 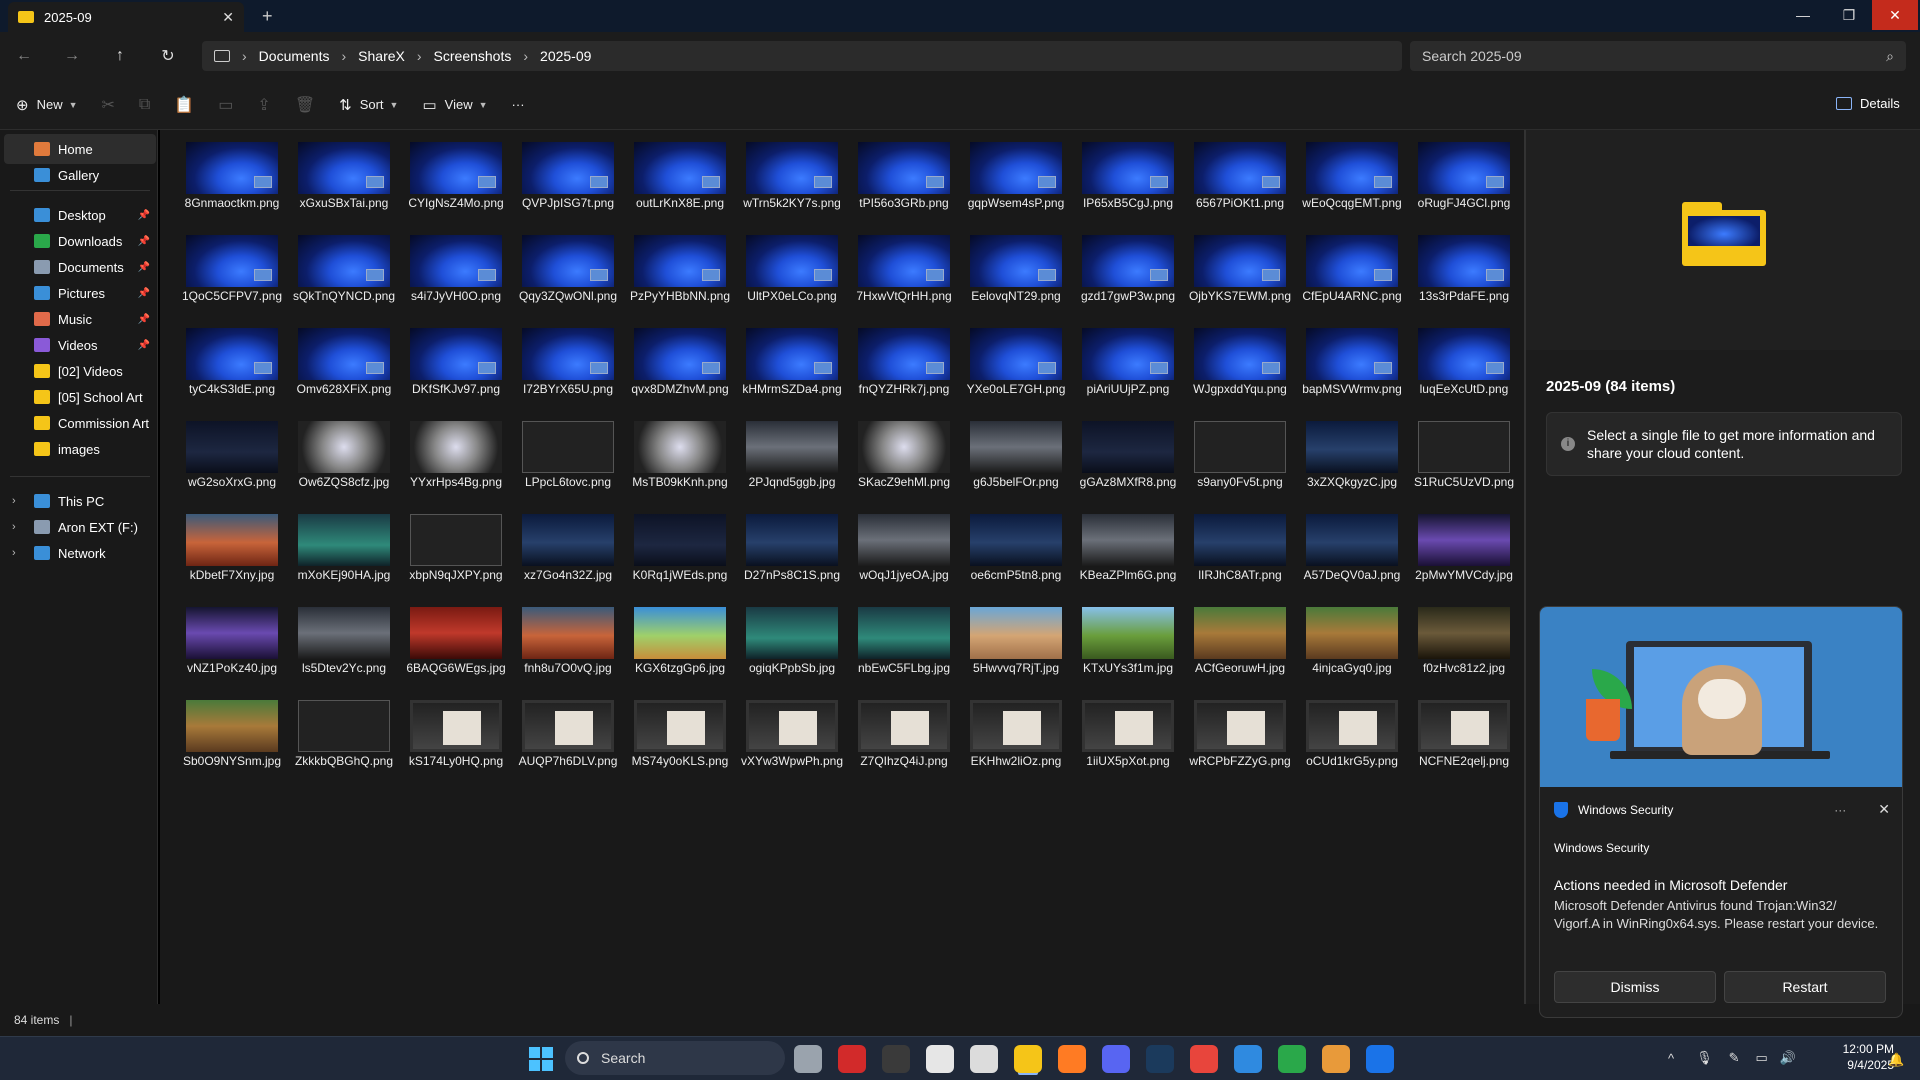 What do you see at coordinates (904, 274) in the screenshot?
I see `file-item: 7HxwVtQrHH.png` at bounding box center [904, 274].